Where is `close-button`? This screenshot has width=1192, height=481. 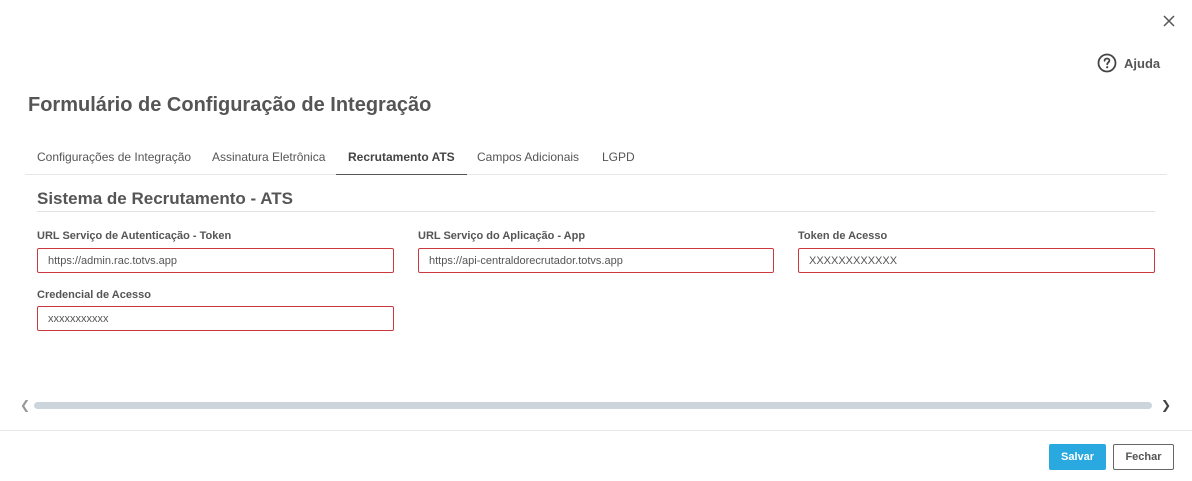 close-button is located at coordinates (1169, 21).